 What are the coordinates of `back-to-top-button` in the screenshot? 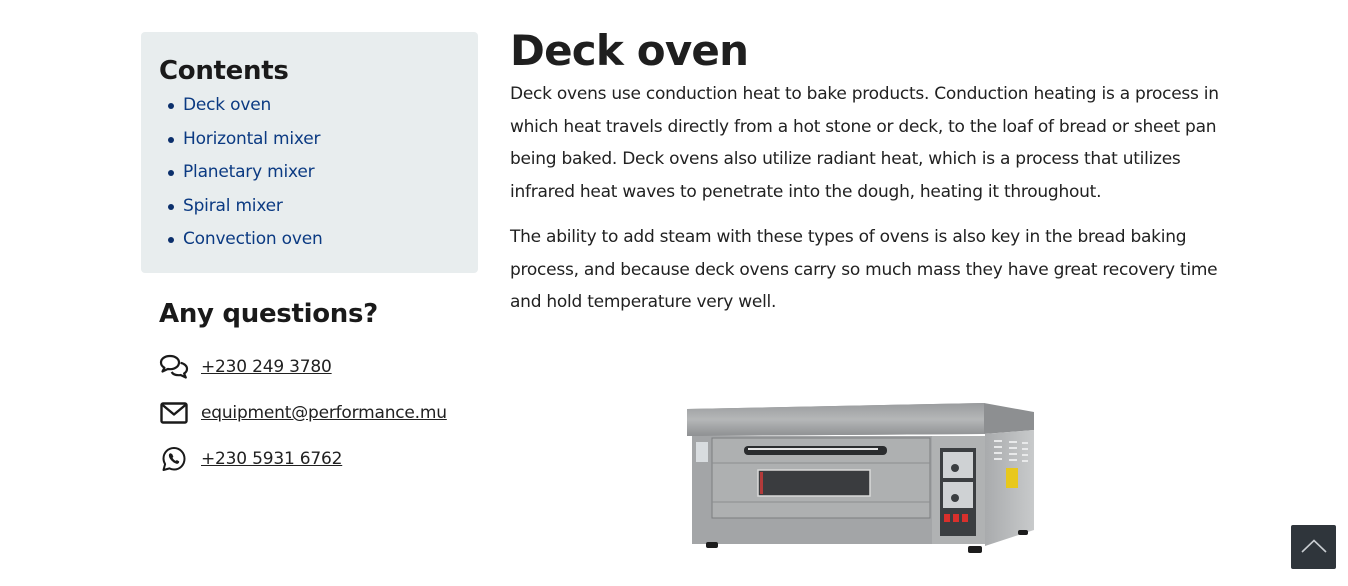 It's located at (1313, 547).